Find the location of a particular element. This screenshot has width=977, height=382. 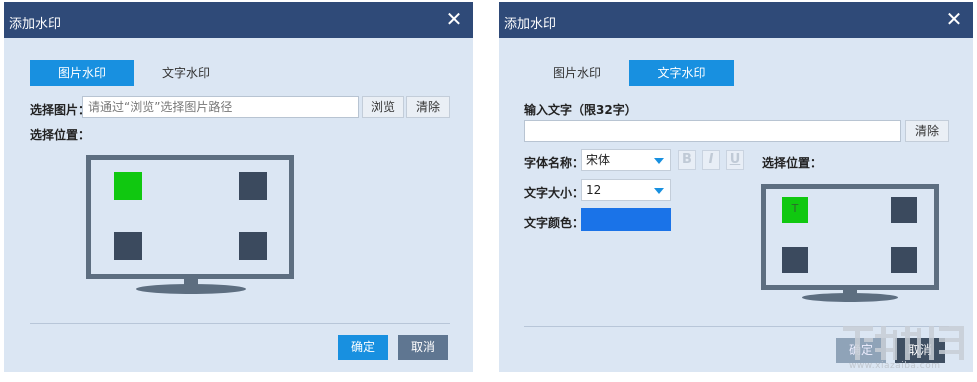

font-name-value: 宋体 is located at coordinates (598, 160).